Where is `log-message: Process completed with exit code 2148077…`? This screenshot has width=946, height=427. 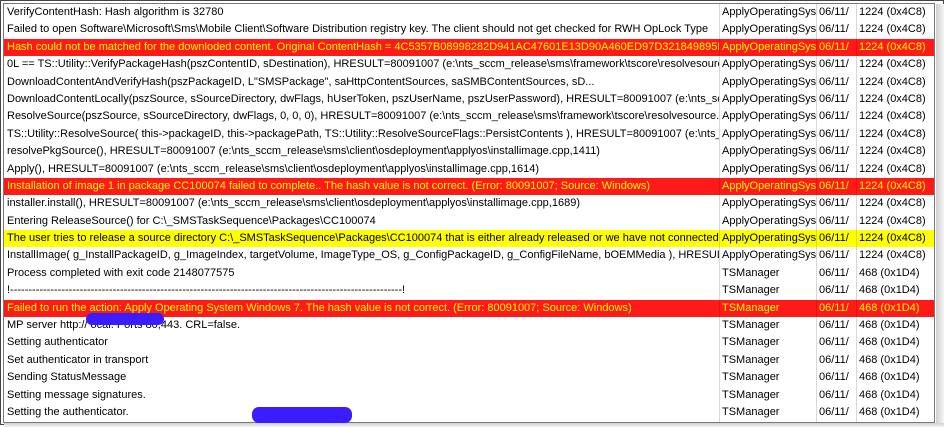
log-message: Process completed with exit code 2148077… is located at coordinates (362, 273).